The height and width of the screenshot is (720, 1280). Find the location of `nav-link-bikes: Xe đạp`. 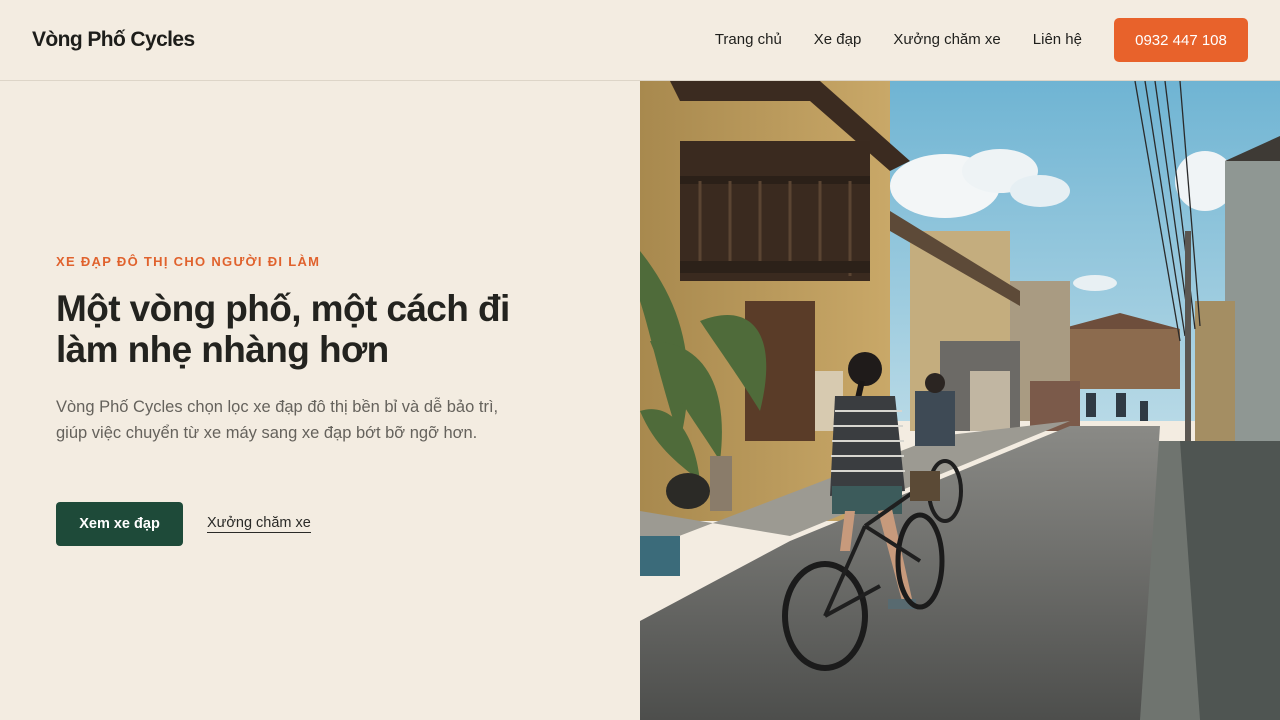

nav-link-bikes: Xe đạp is located at coordinates (838, 39).